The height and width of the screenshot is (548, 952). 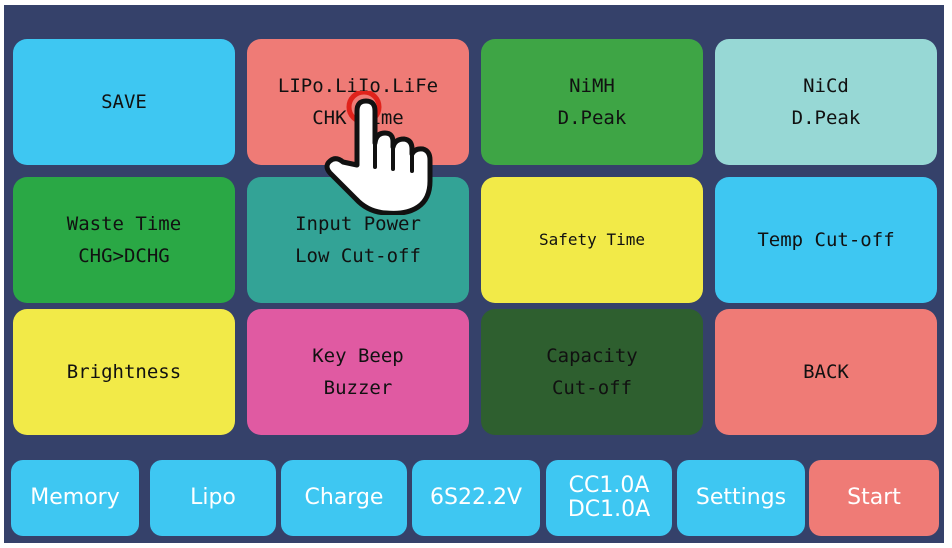 I want to click on nicd-line1: NiCd, so click(x=826, y=86).